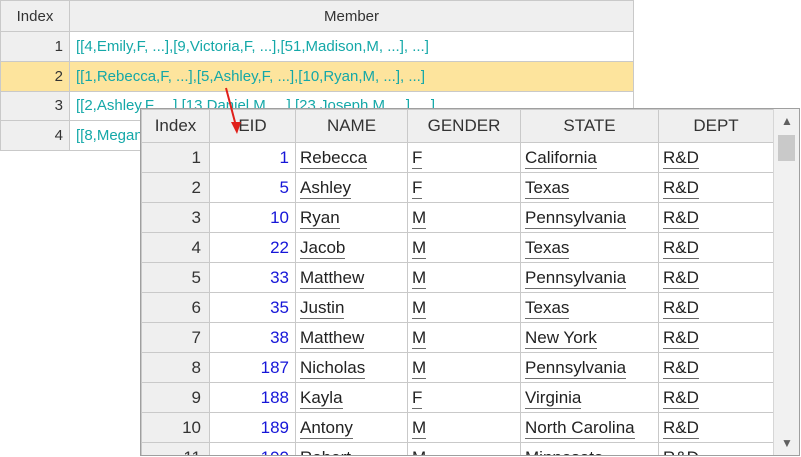 The image size is (801, 457). What do you see at coordinates (786, 443) in the screenshot?
I see `chevron-down-icon: ▼` at bounding box center [786, 443].